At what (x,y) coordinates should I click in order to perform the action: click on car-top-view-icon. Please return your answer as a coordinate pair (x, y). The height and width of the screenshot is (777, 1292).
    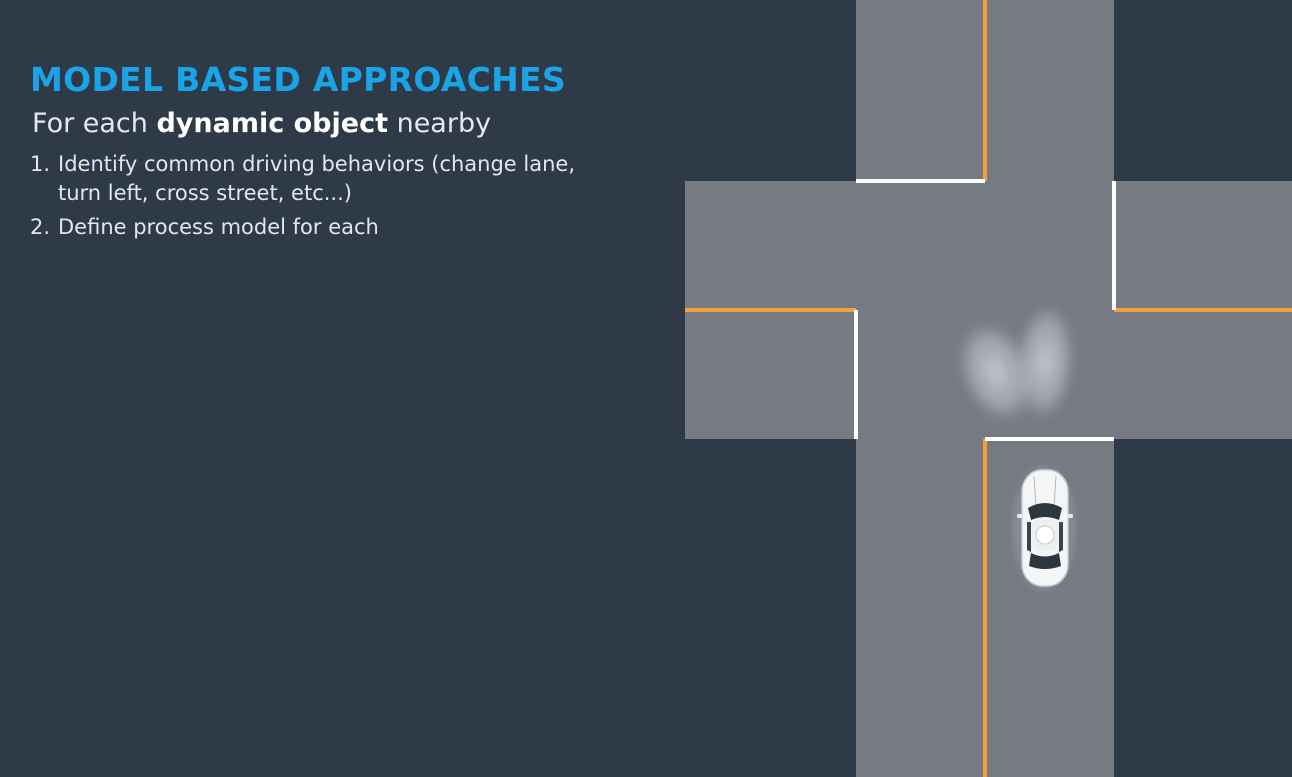
    Looking at the image, I should click on (1044, 528).